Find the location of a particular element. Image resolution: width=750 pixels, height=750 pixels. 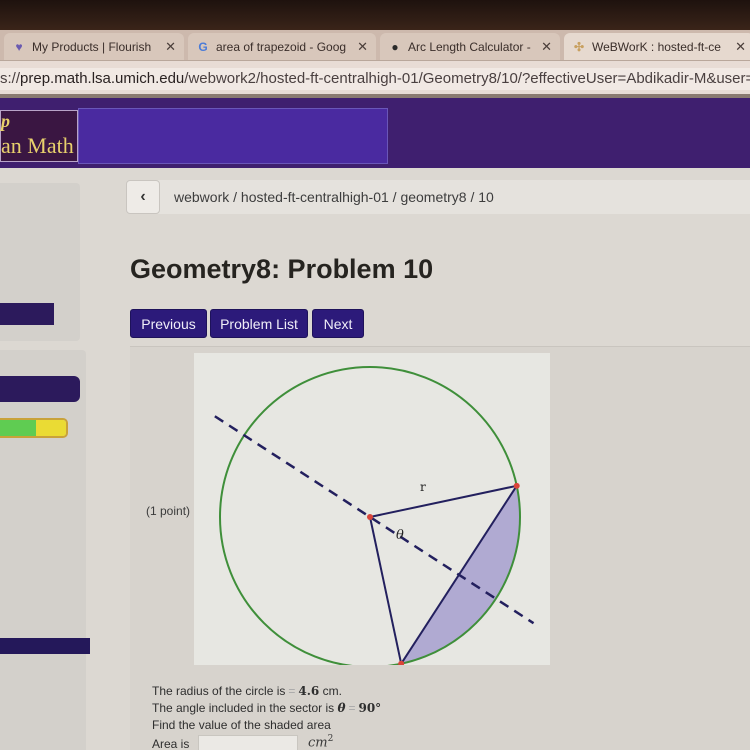

next-button: Next is located at coordinates (338, 323).